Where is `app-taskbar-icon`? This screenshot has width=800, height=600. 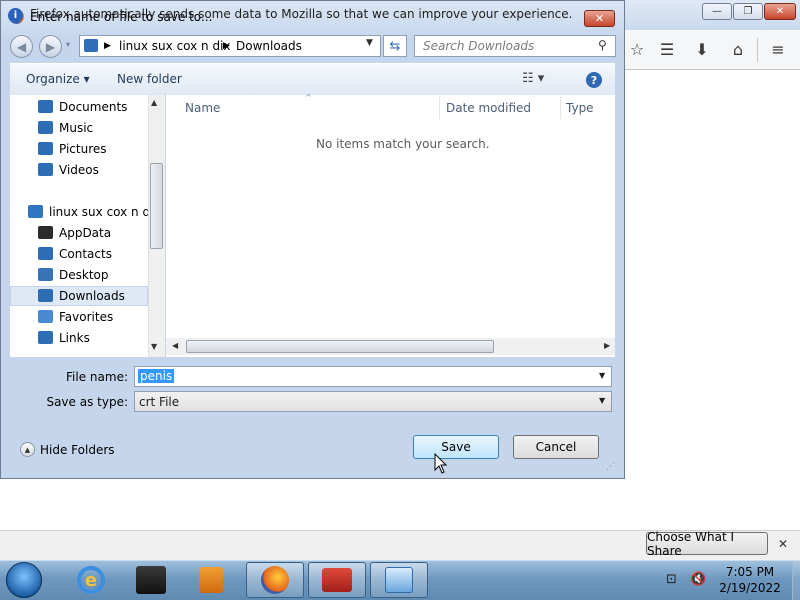 app-taskbar-icon is located at coordinates (151, 580).